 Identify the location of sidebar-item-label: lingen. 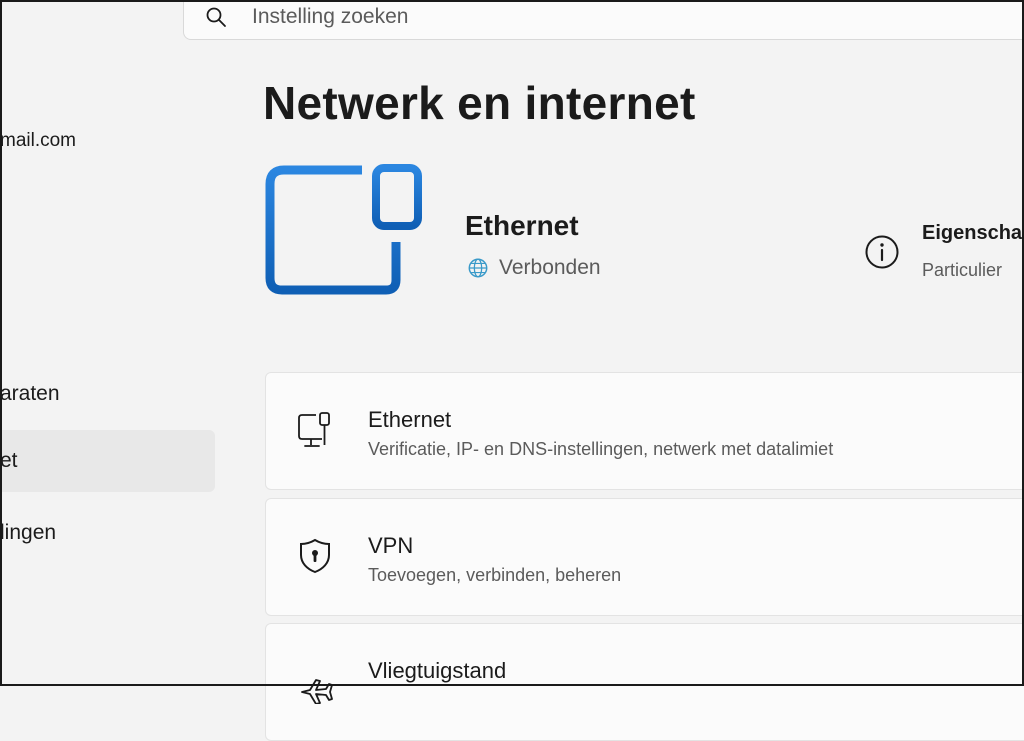
(28, 532).